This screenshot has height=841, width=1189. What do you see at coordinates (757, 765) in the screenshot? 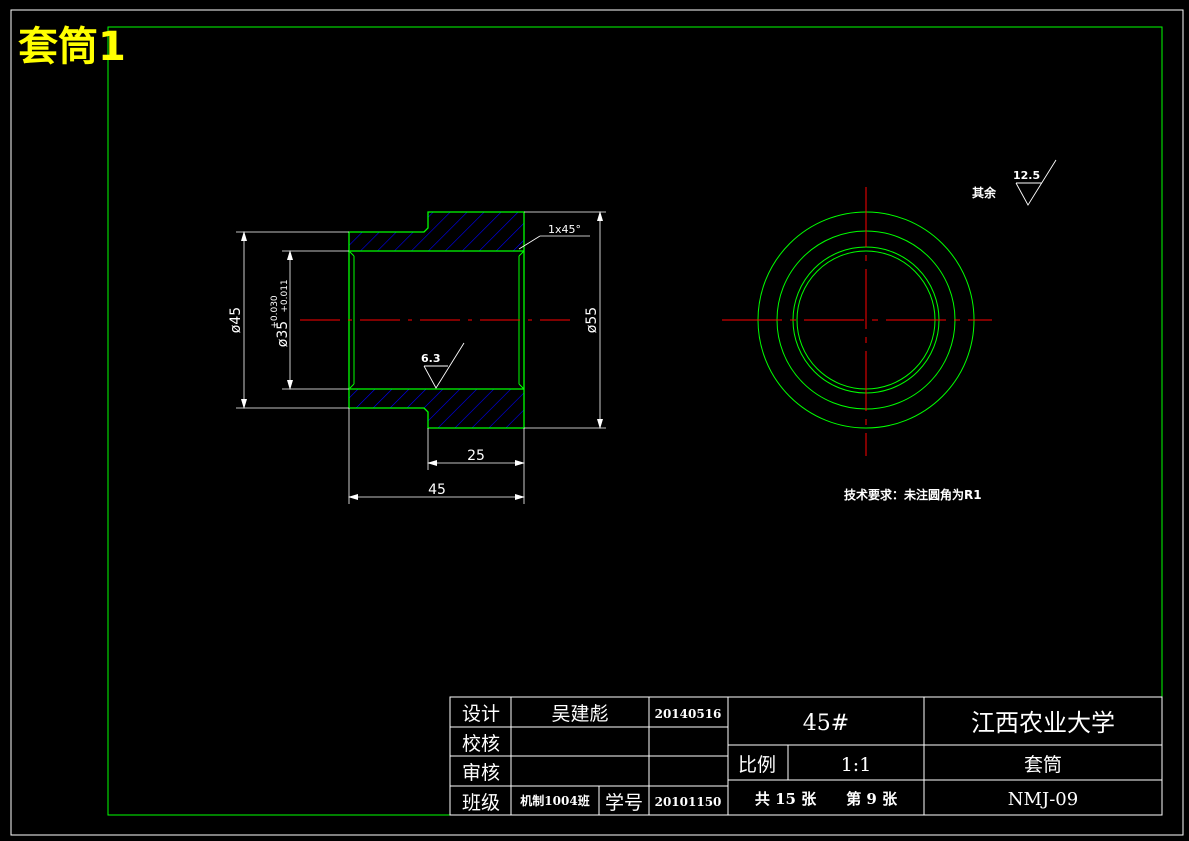
I see `scale-label: 比例` at bounding box center [757, 765].